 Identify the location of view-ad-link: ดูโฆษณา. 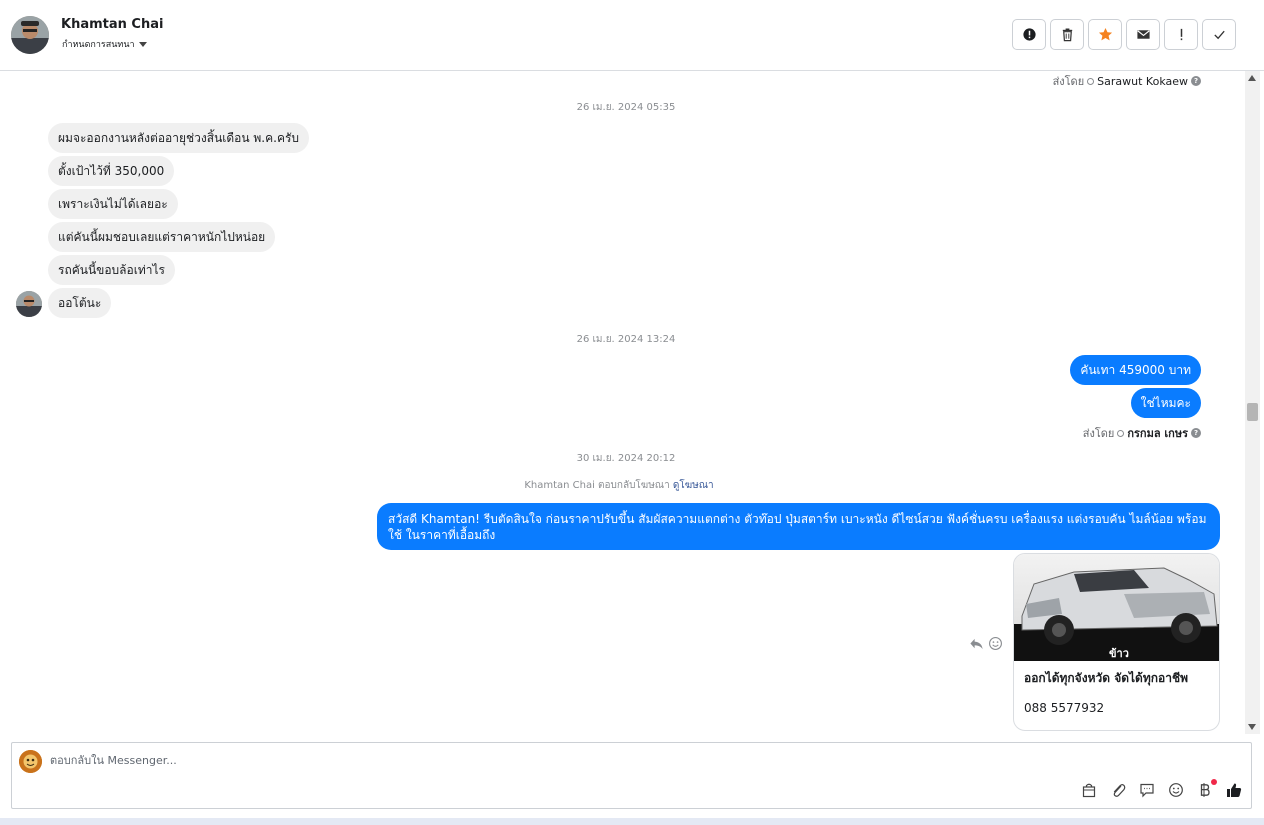
(693, 485).